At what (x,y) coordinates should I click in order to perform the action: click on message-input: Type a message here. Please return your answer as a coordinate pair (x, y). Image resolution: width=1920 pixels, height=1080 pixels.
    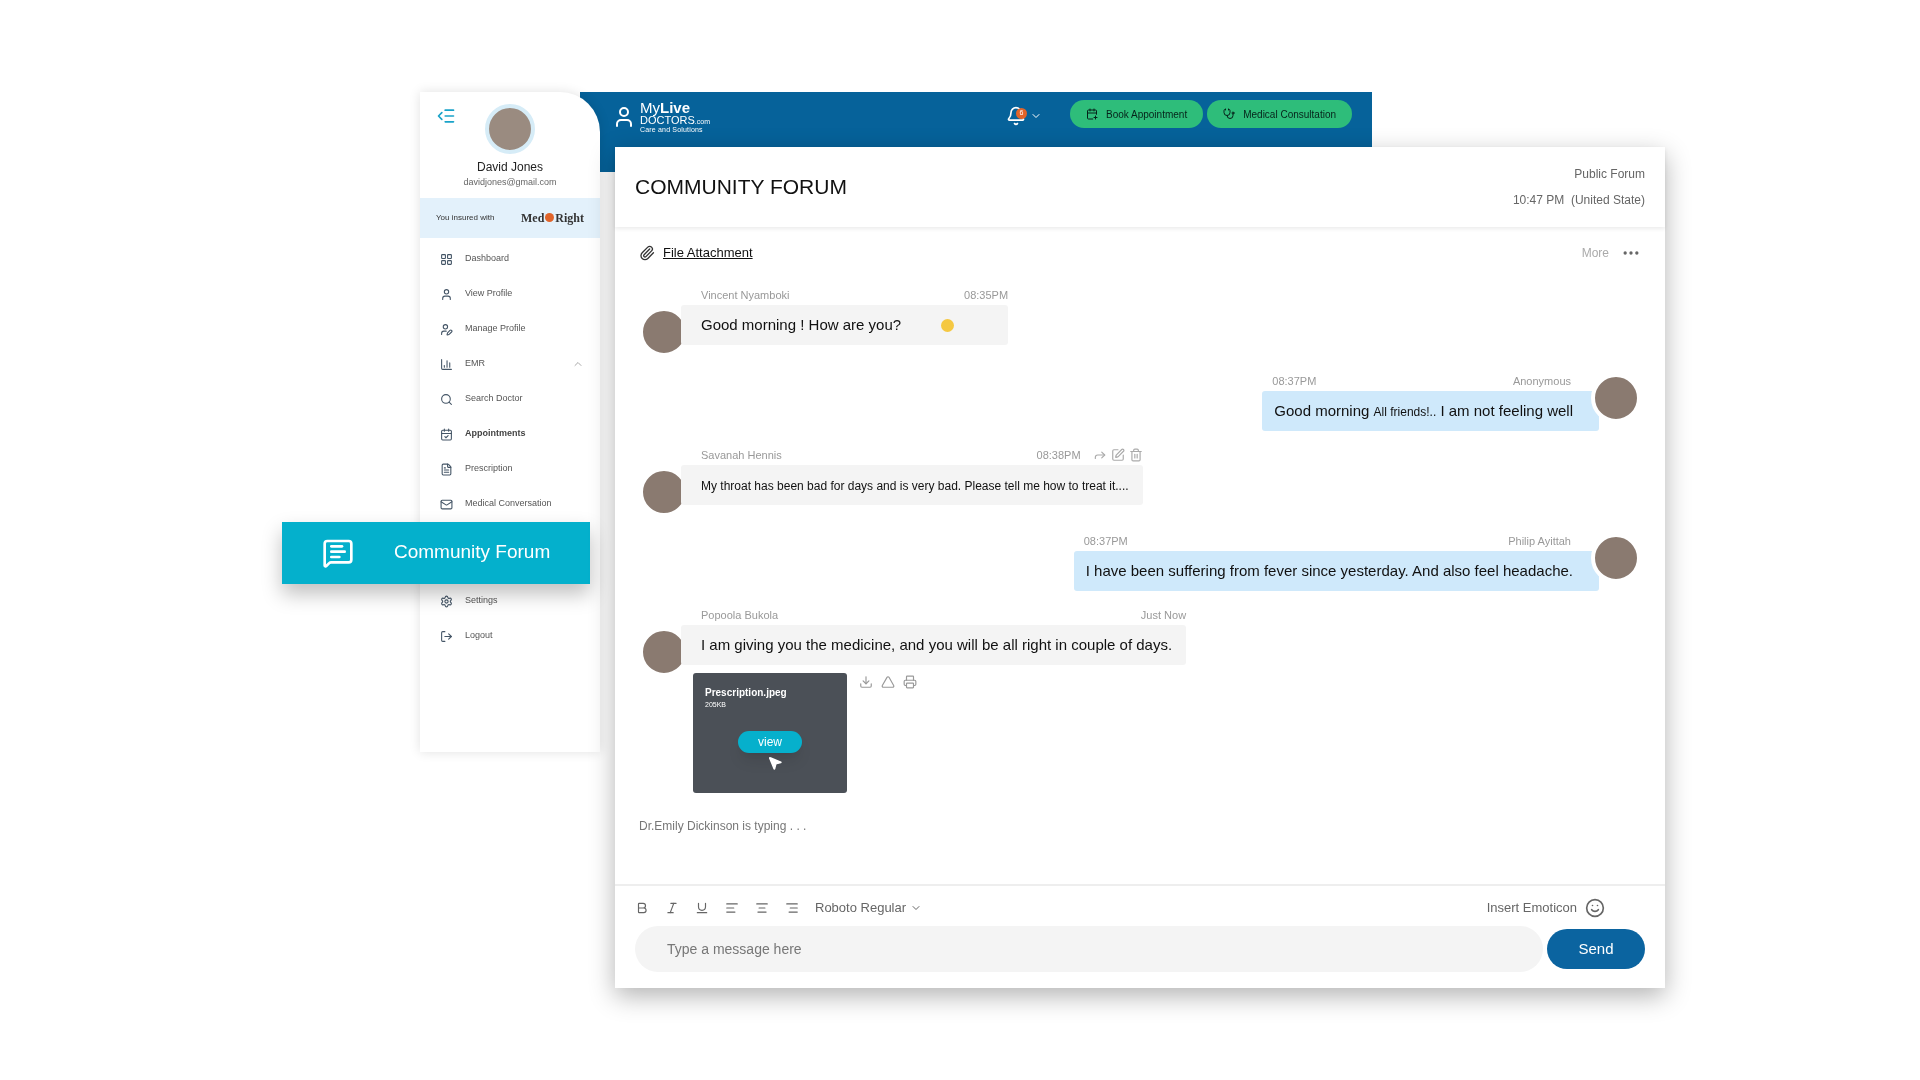
    Looking at the image, I should click on (1089, 949).